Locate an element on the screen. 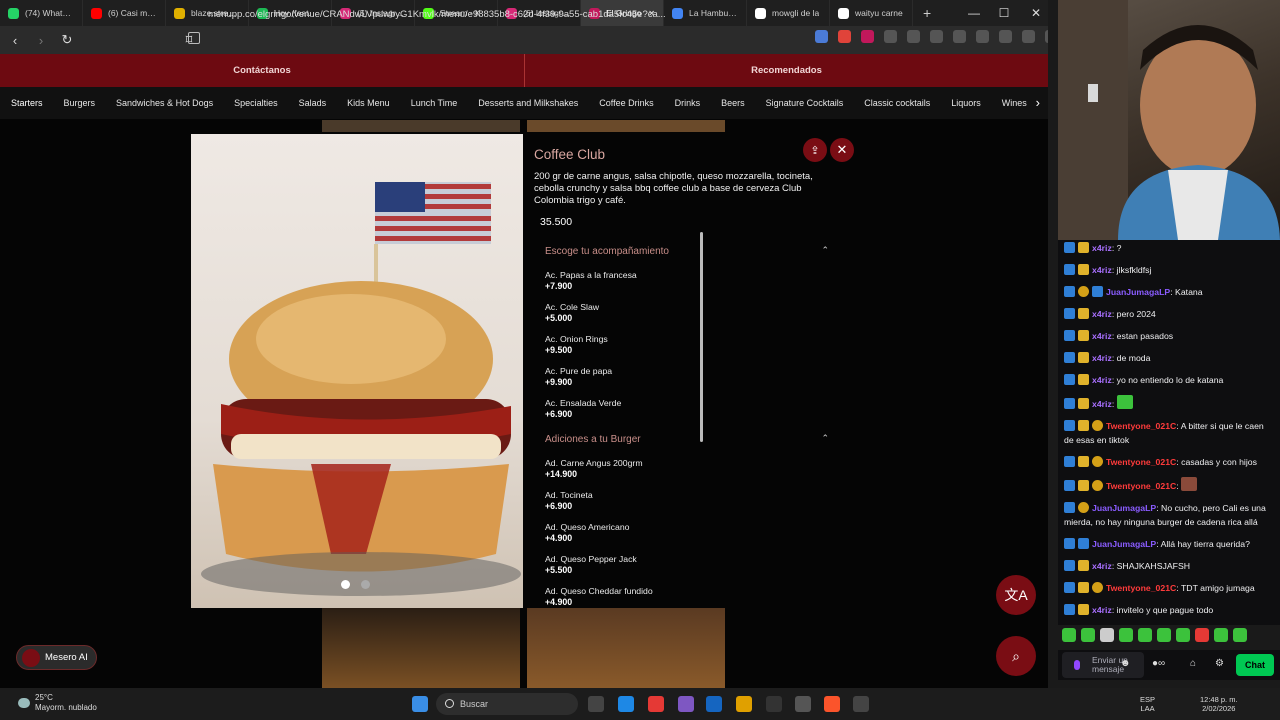  browser-tab: (6) Casi muero is located at coordinates (124, 13).